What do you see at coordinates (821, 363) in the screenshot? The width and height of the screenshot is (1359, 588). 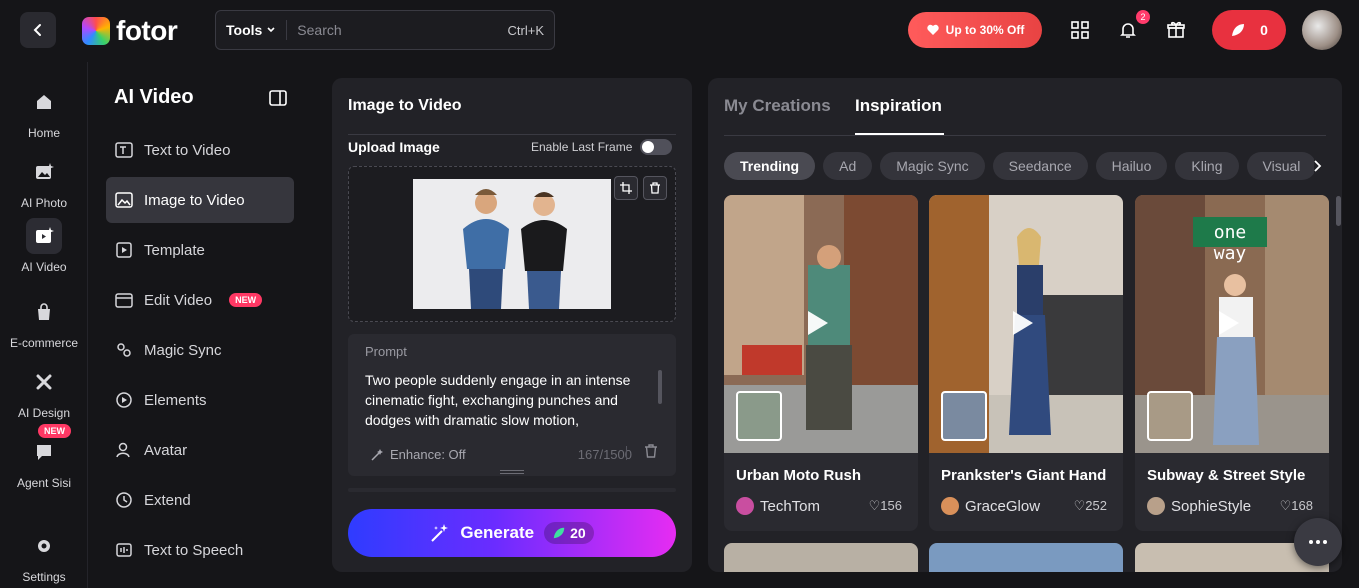 I see `video-card: Urban Moto Rush TechTom ♡156` at bounding box center [821, 363].